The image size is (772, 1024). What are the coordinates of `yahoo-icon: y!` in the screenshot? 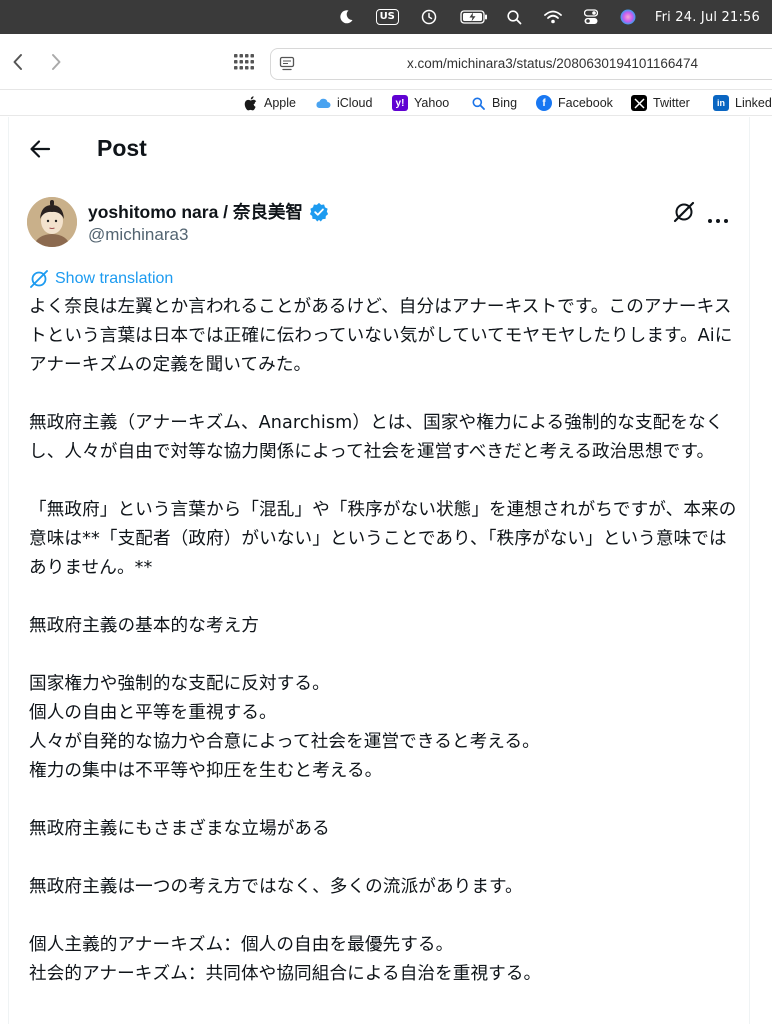 It's located at (400, 103).